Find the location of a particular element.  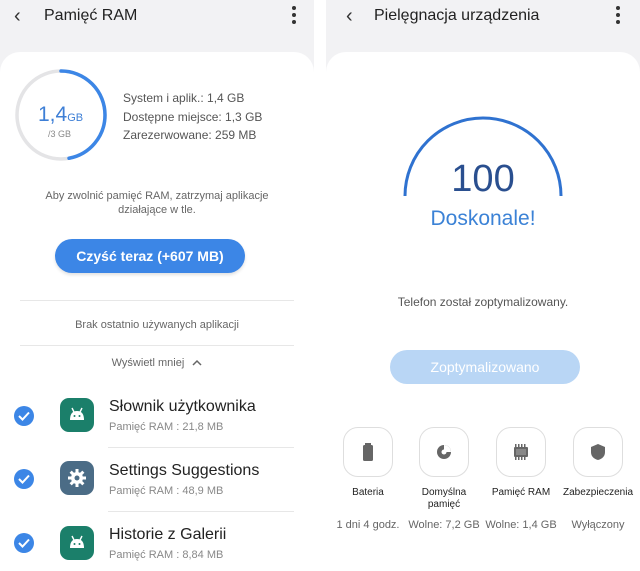

optimized-status-text: Telefon został zoptymalizowany. is located at coordinates (483, 302).